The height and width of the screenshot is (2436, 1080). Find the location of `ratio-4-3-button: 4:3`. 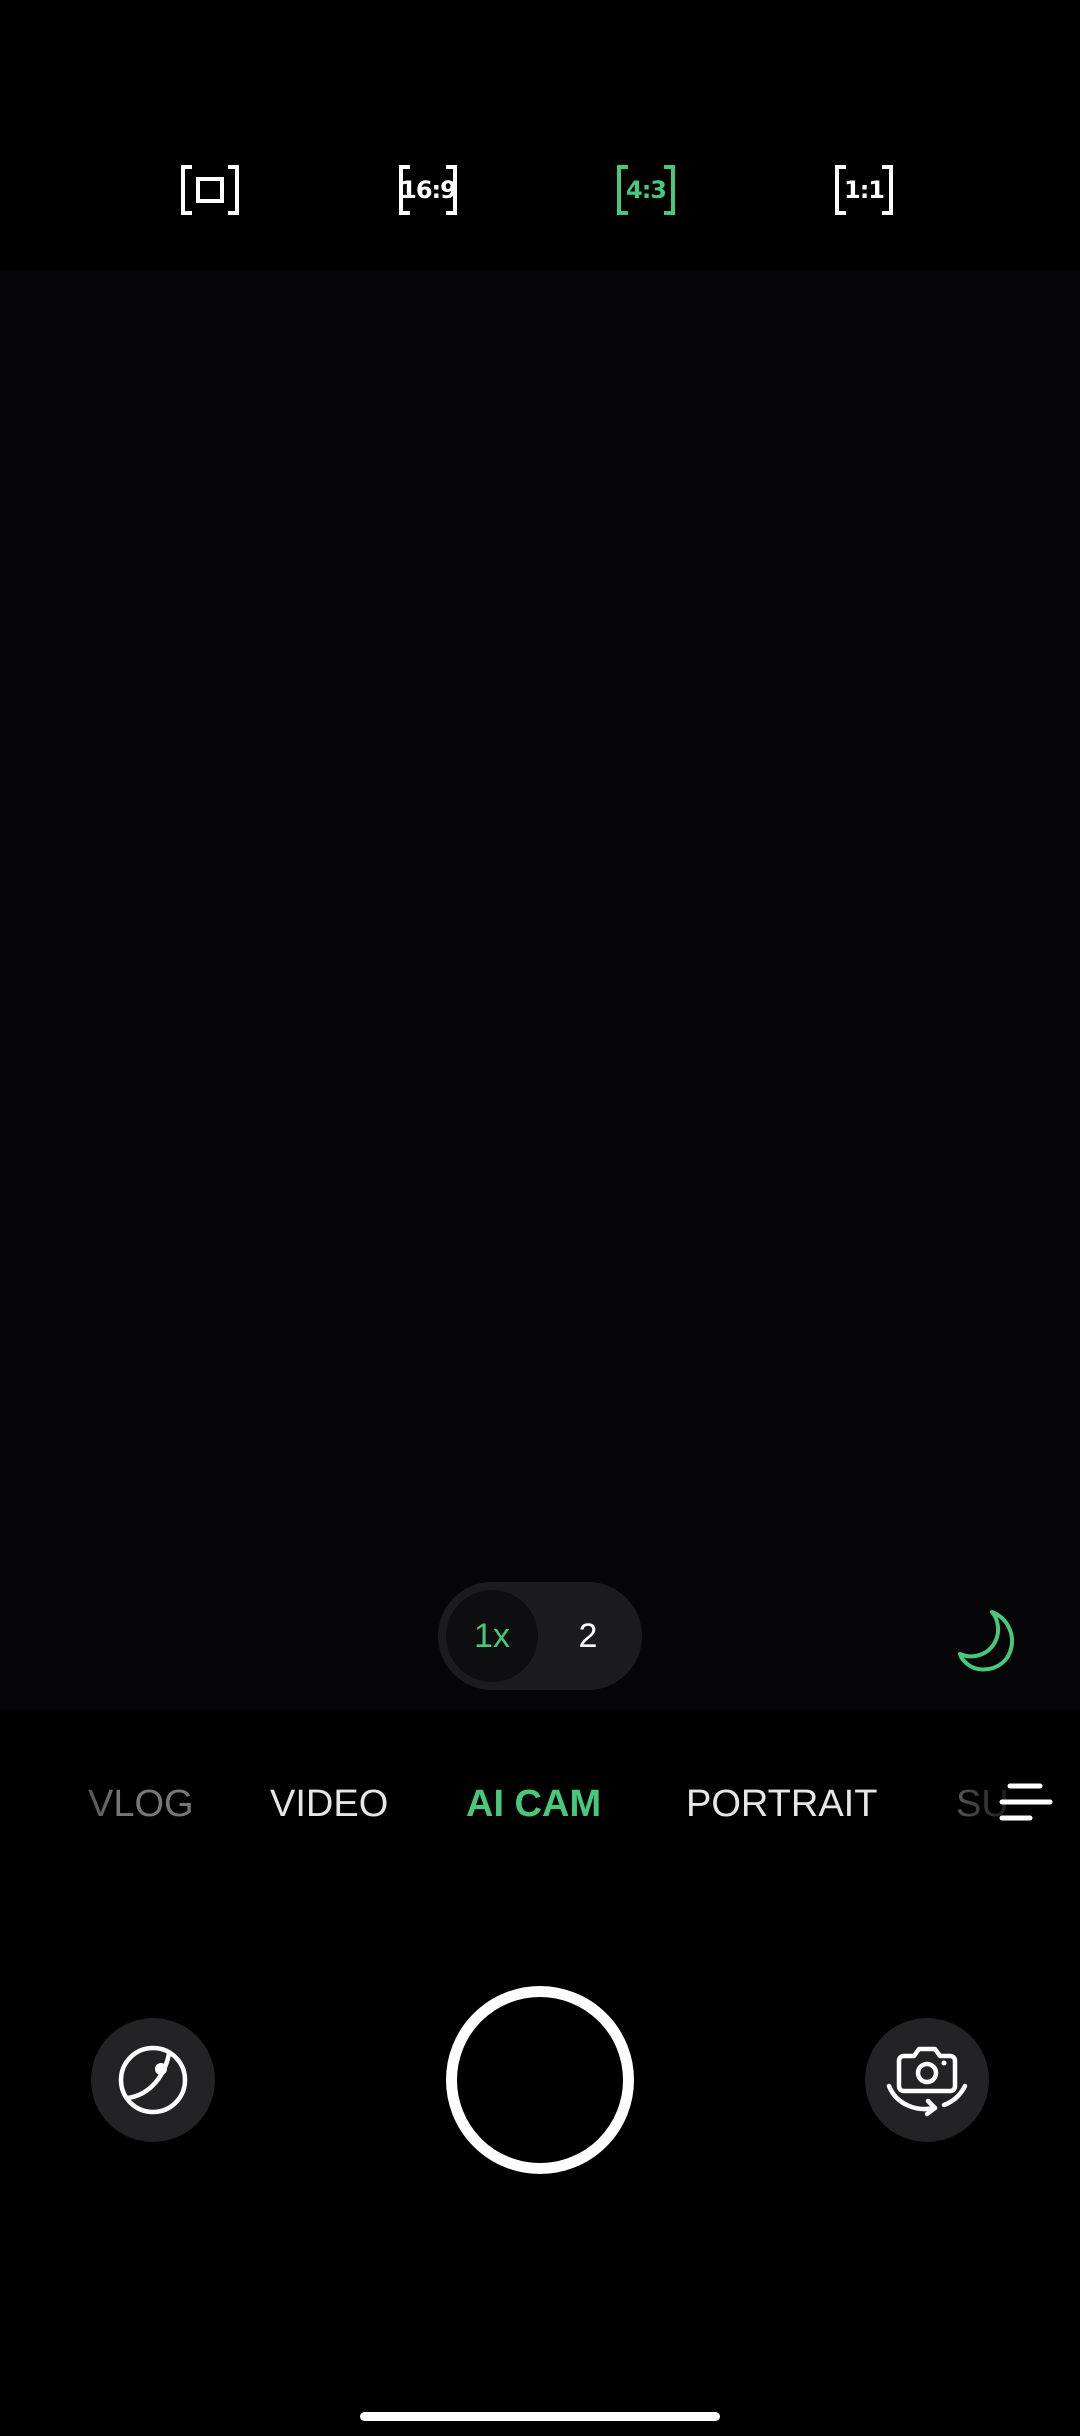

ratio-4-3-button: 4:3 is located at coordinates (646, 190).